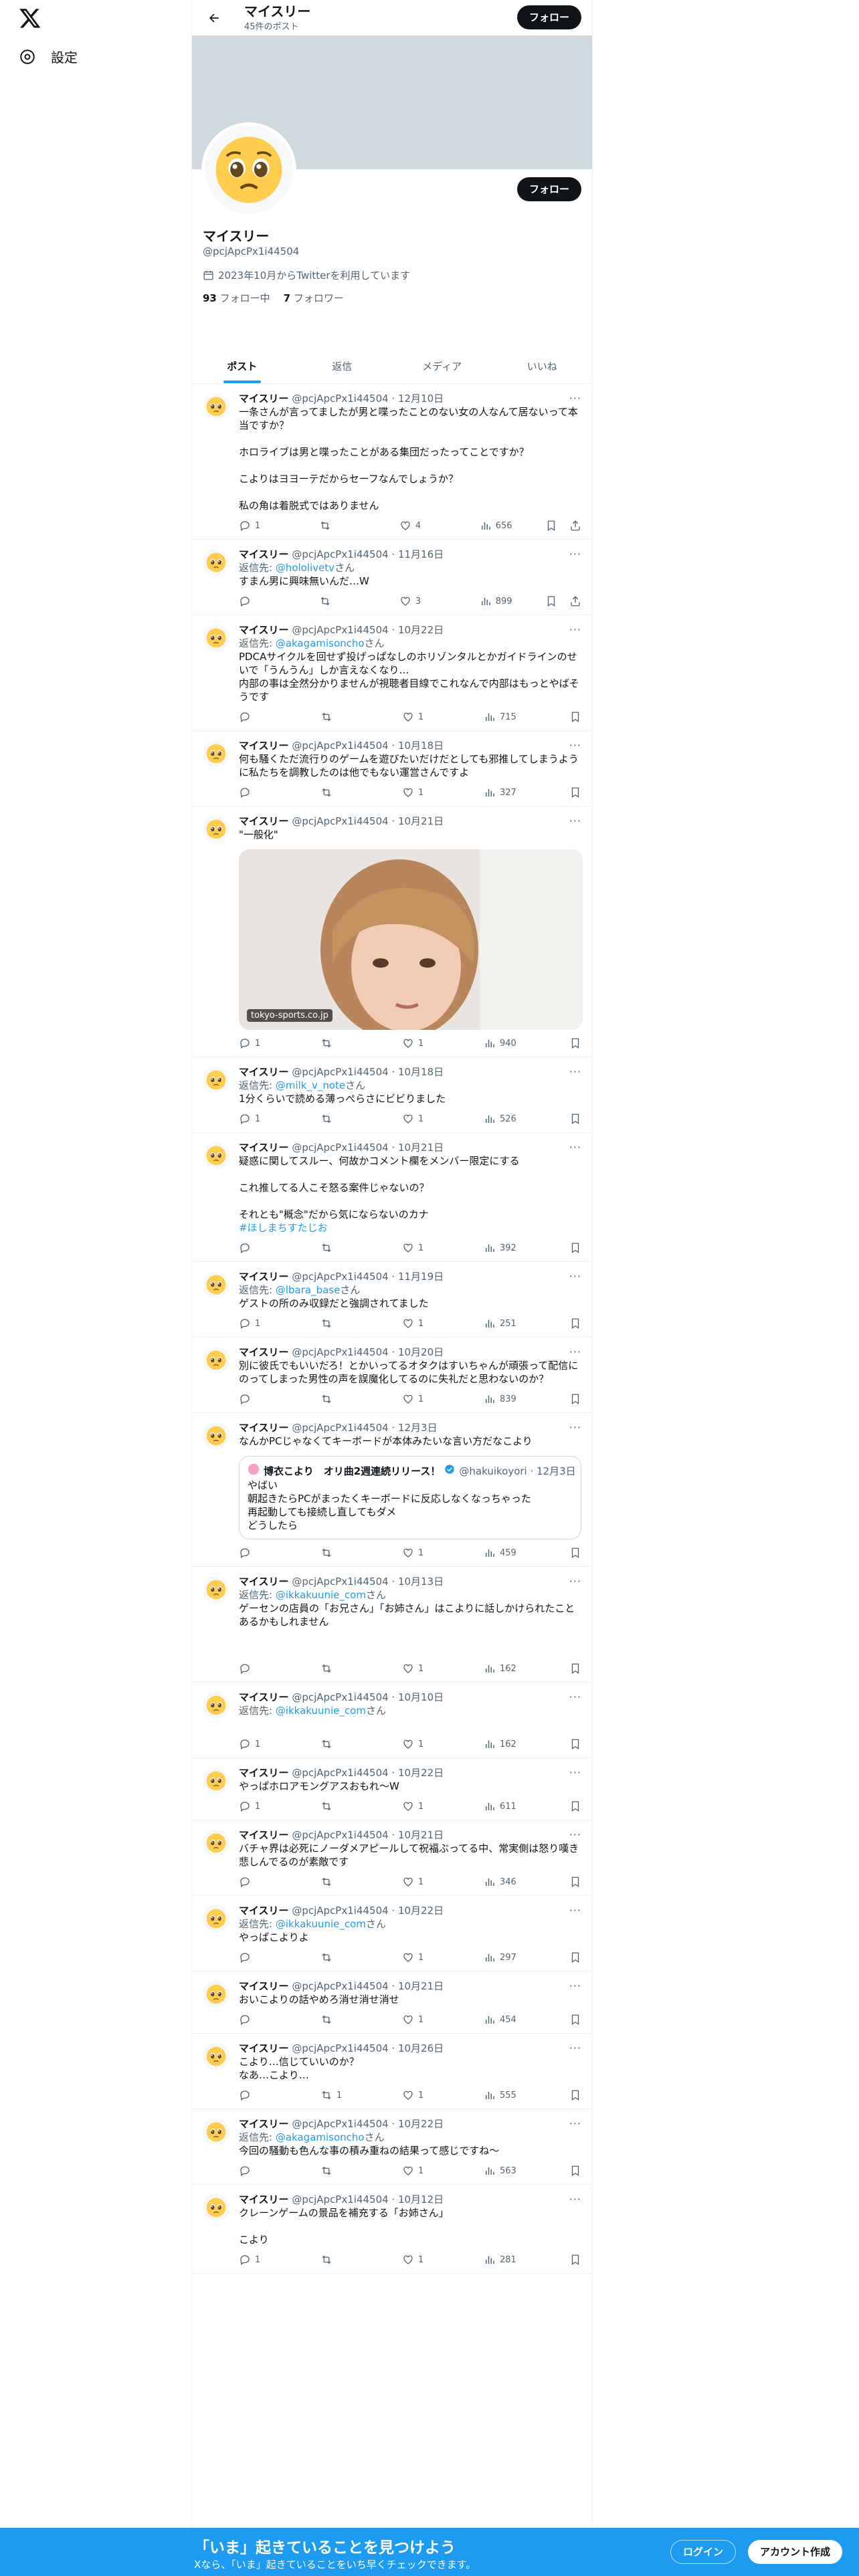 This screenshot has height=2576, width=859. I want to click on like-button: 4, so click(439, 526).